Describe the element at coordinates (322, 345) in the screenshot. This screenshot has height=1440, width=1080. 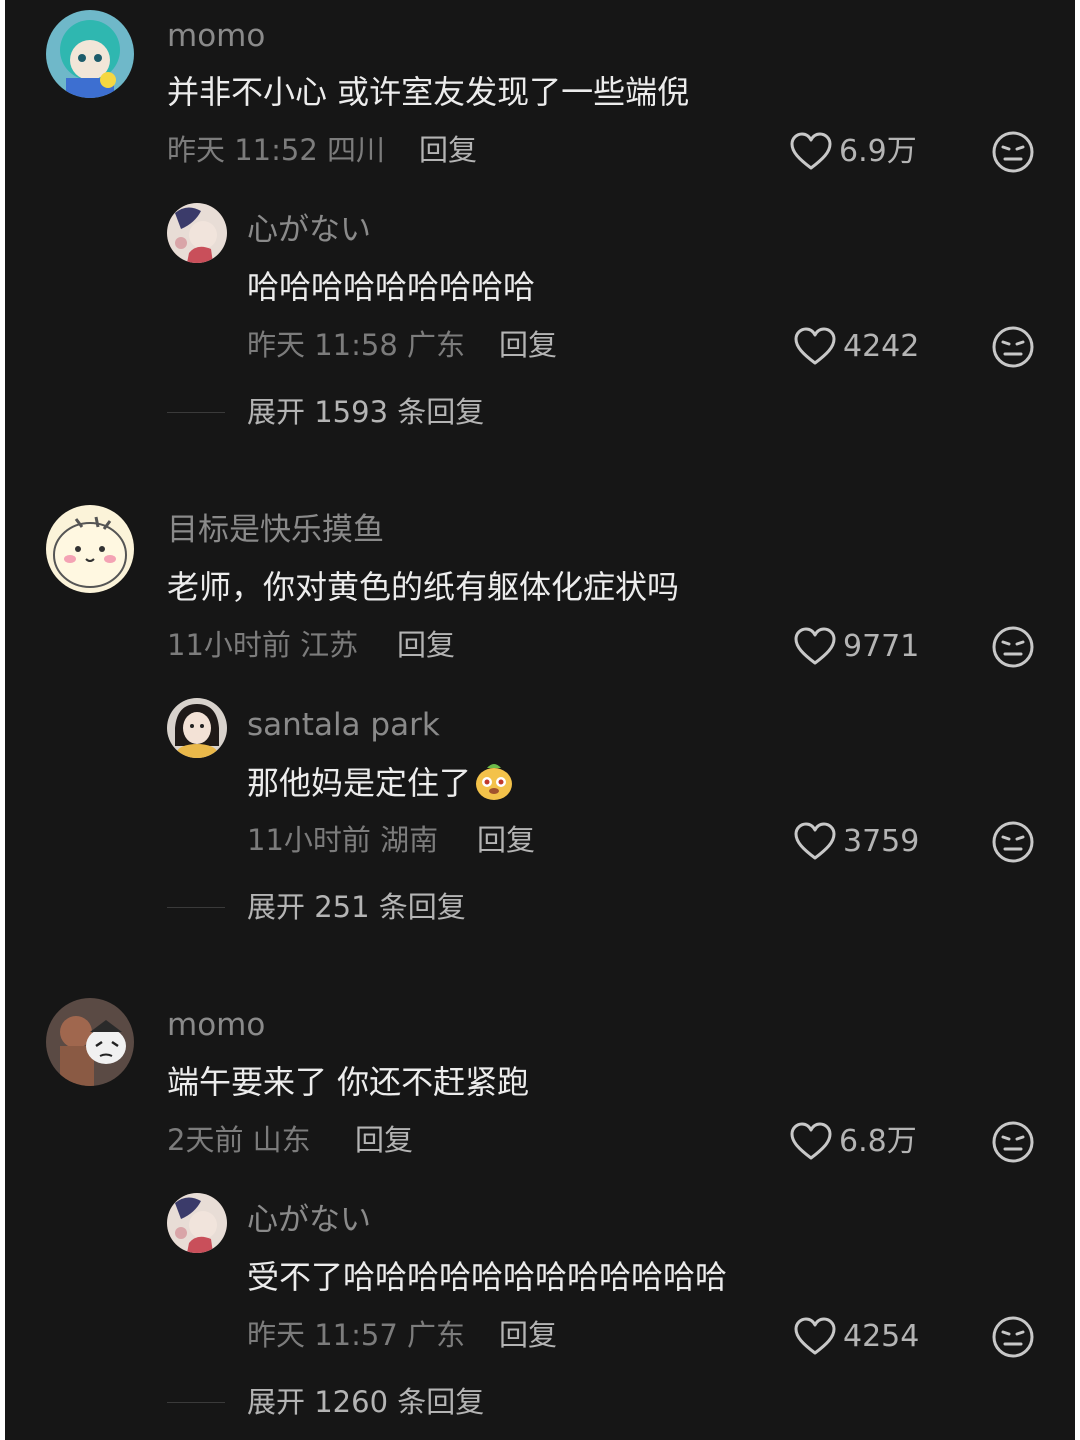
I see `reply-time: 昨天 11:58` at that location.